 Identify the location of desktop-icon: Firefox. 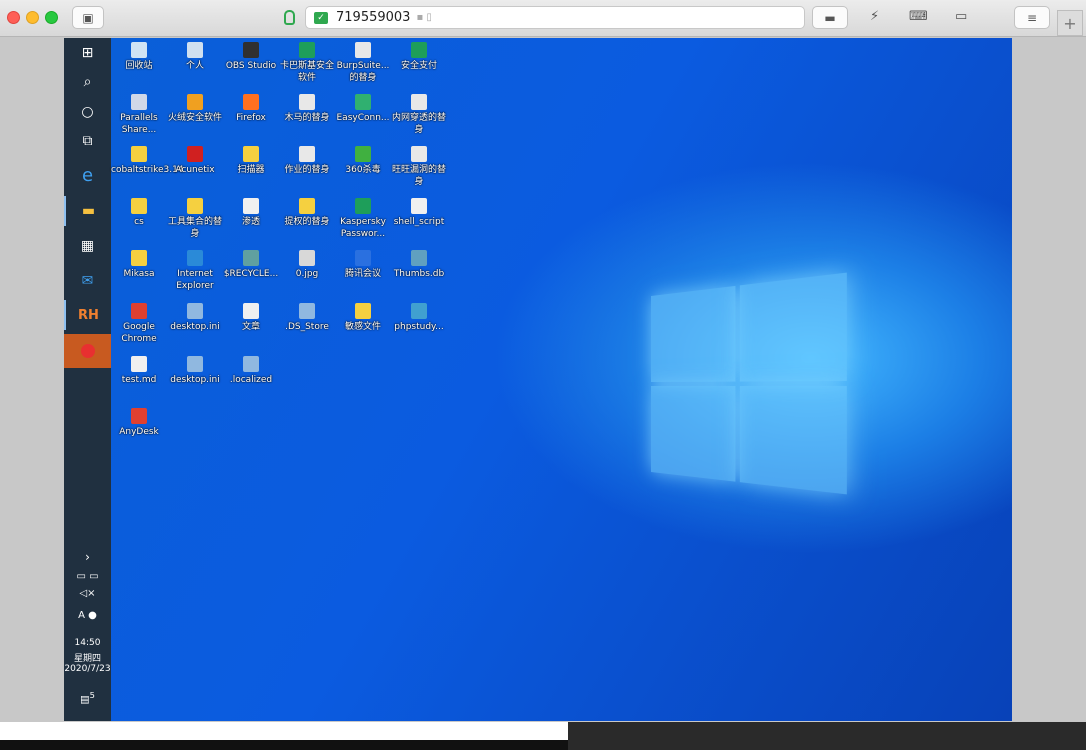
(251, 109).